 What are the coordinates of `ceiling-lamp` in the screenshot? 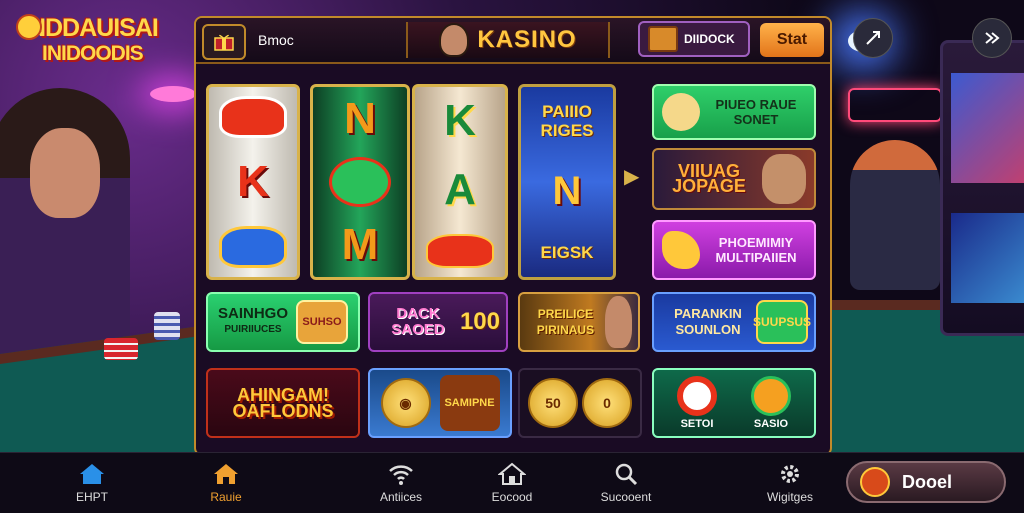 It's located at (173, 94).